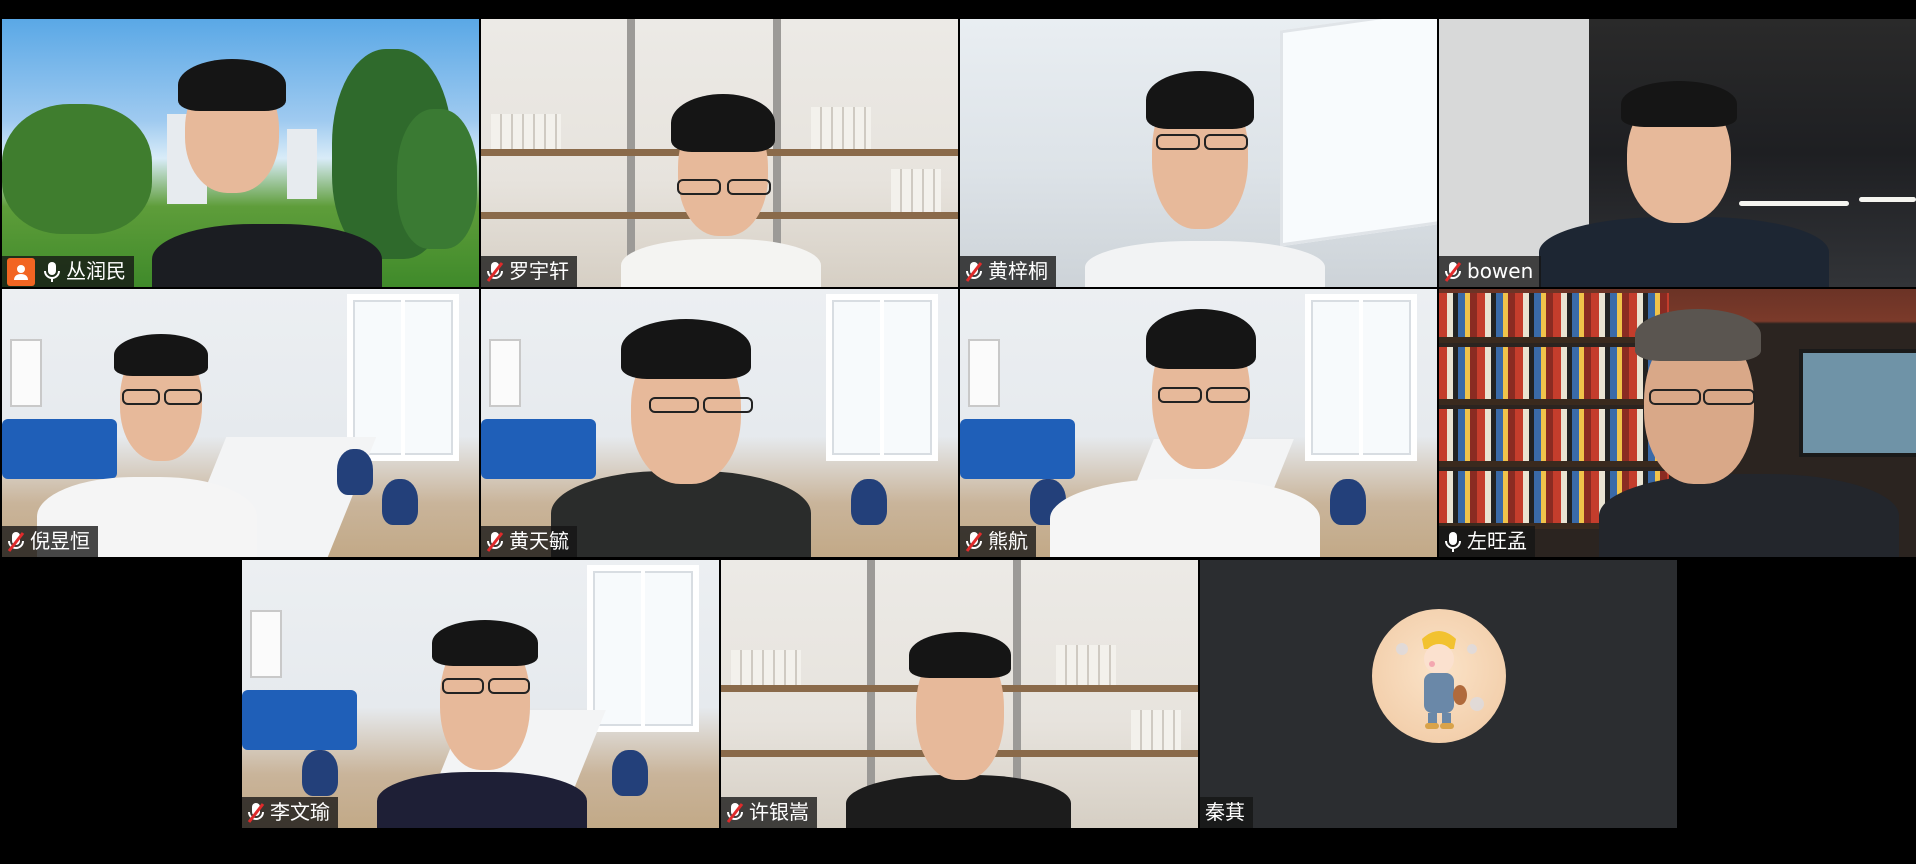 The width and height of the screenshot is (1916, 864). I want to click on participant-name: bowen, so click(1500, 271).